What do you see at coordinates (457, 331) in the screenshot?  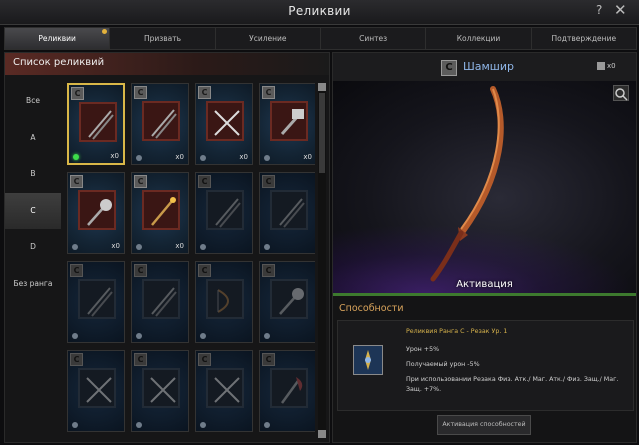 I see `ability-name: Реликвия Ранга C - Резак Ур. 1` at bounding box center [457, 331].